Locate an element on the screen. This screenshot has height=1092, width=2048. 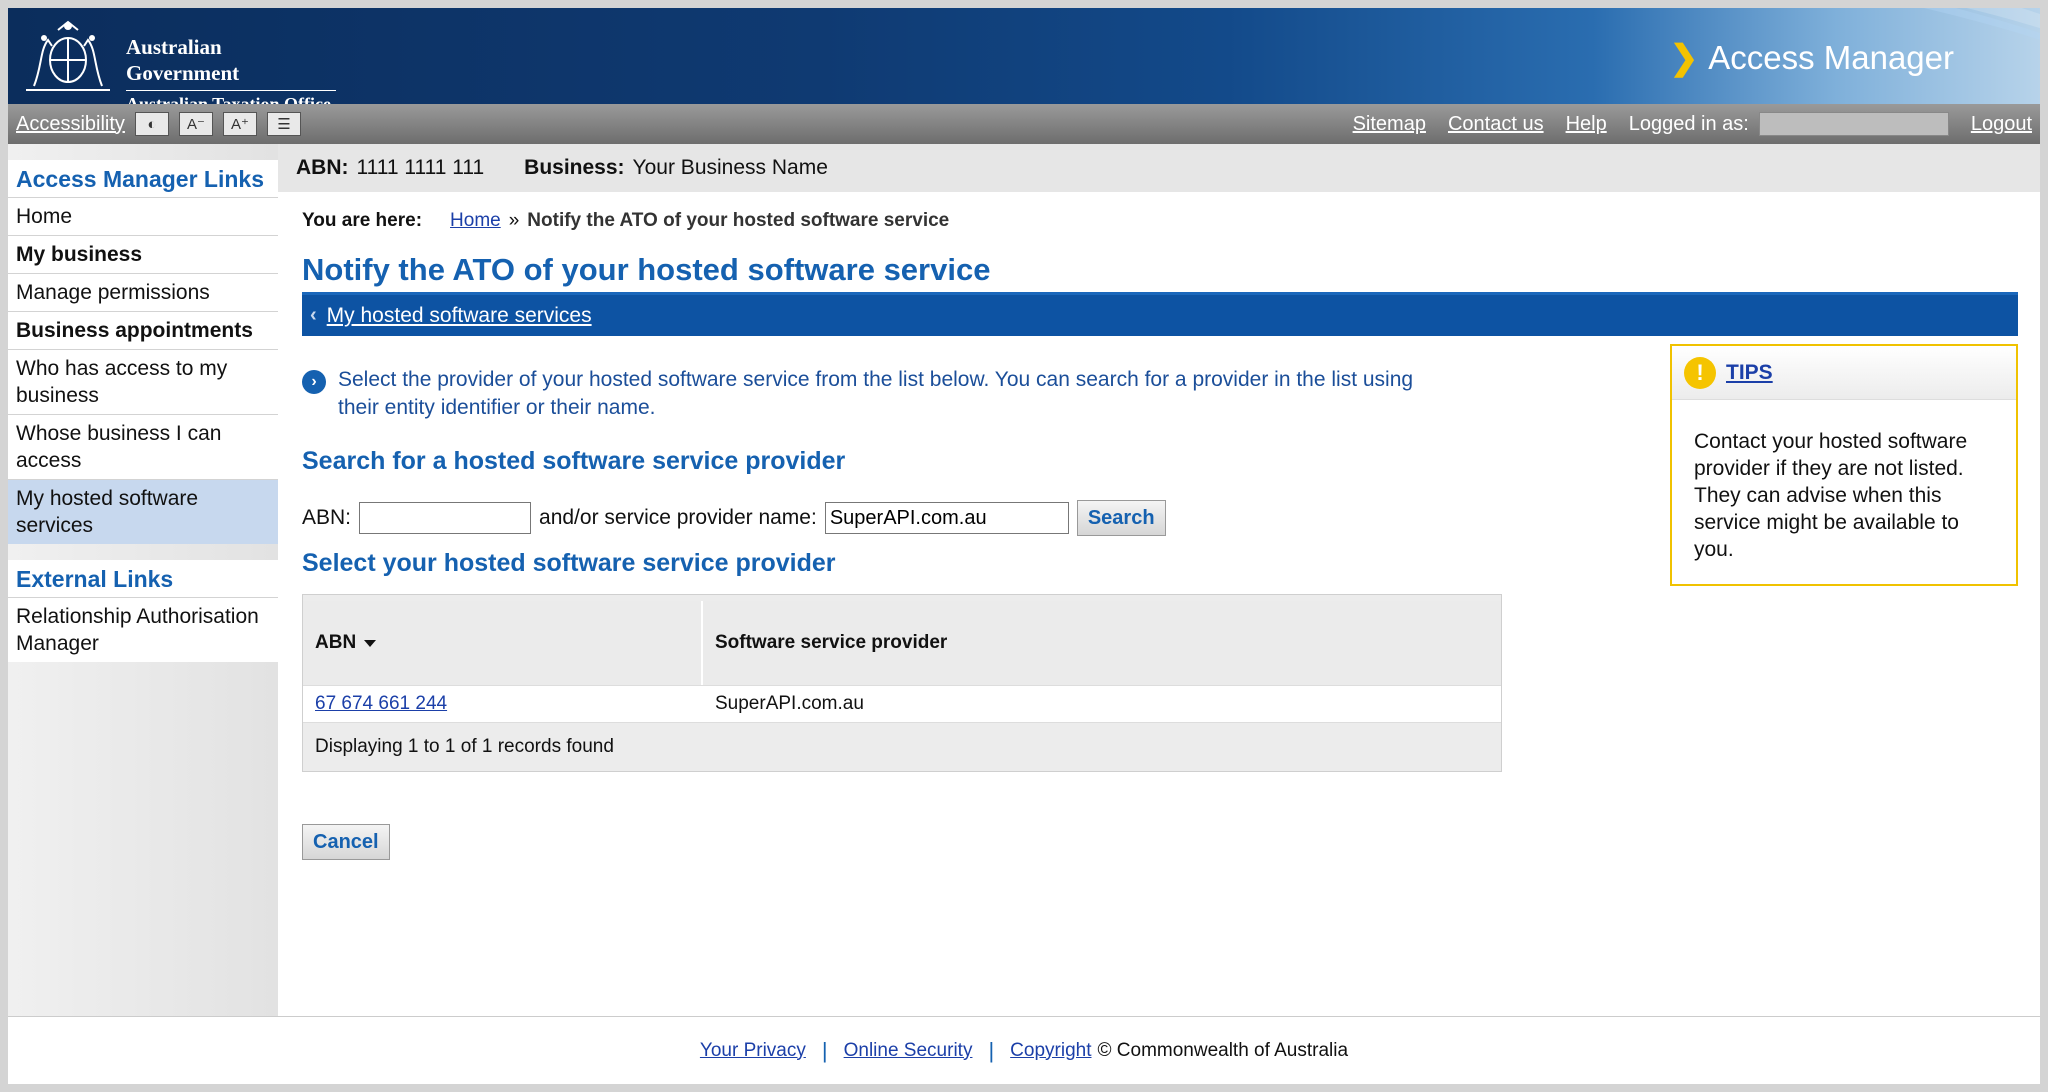
provider-abn-link: 67 674 661 244 is located at coordinates (381, 704).